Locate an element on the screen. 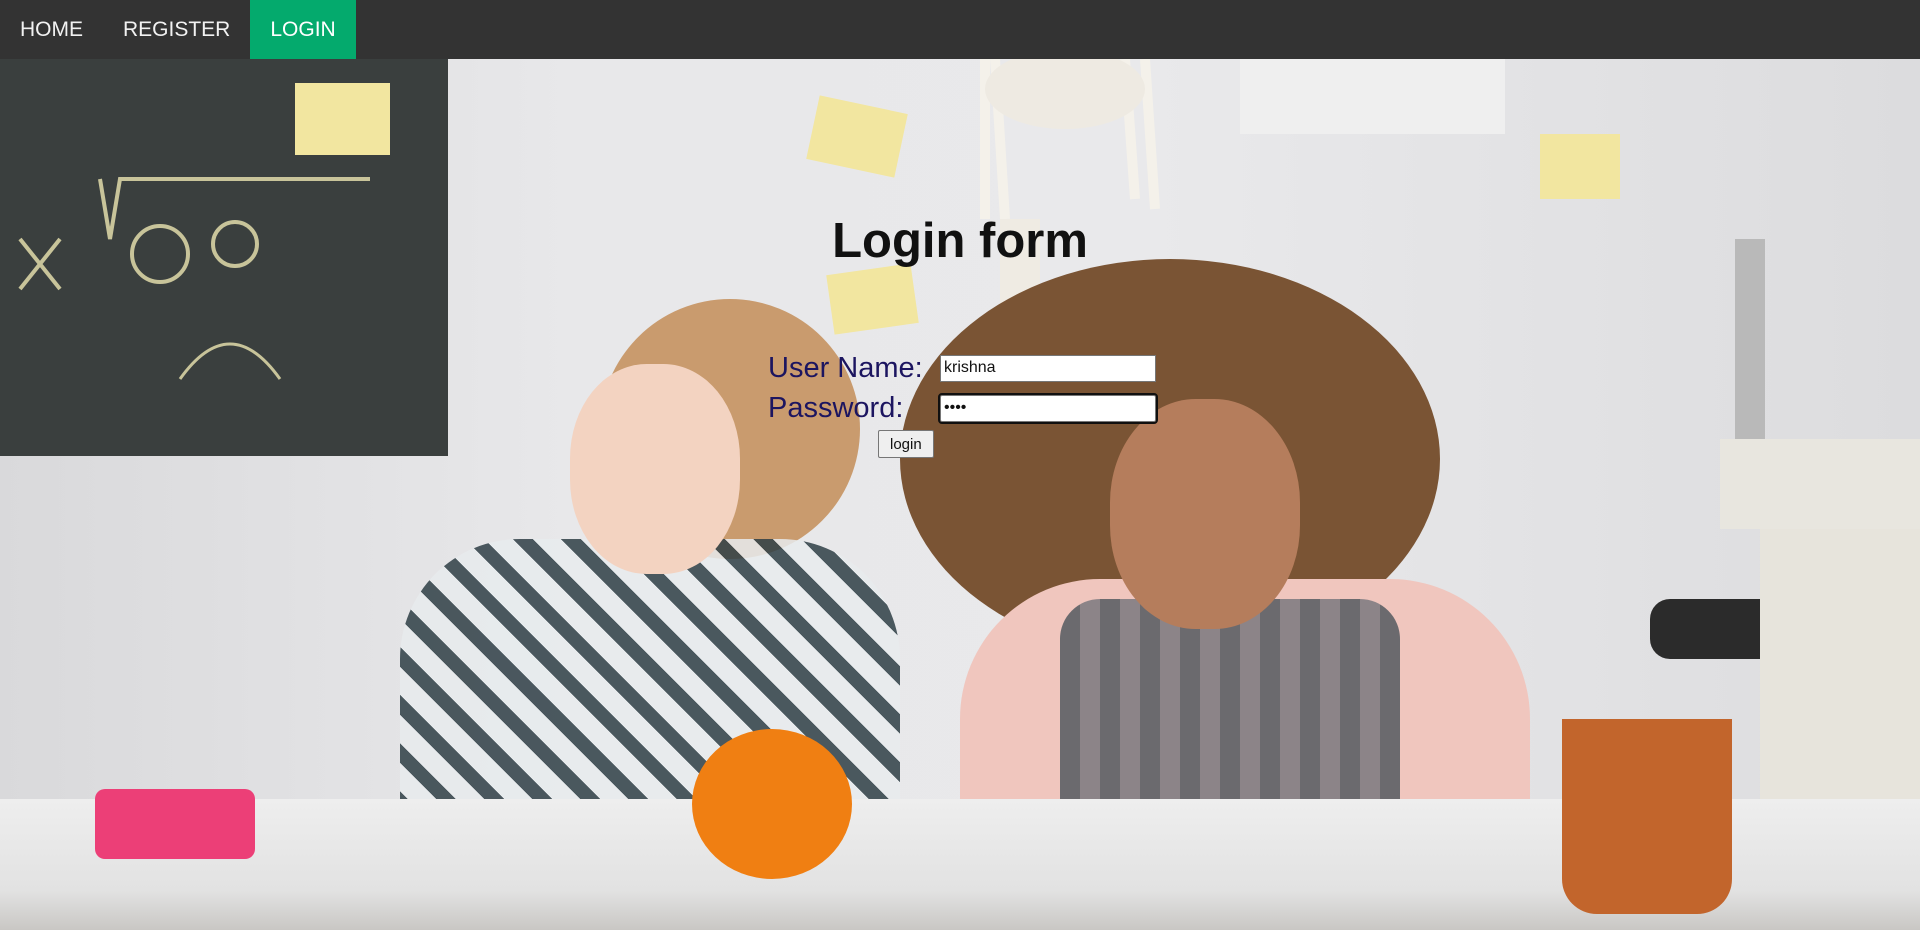 The height and width of the screenshot is (930, 1920). top-nav: HOME REGISTER LOGIN is located at coordinates (960, 29).